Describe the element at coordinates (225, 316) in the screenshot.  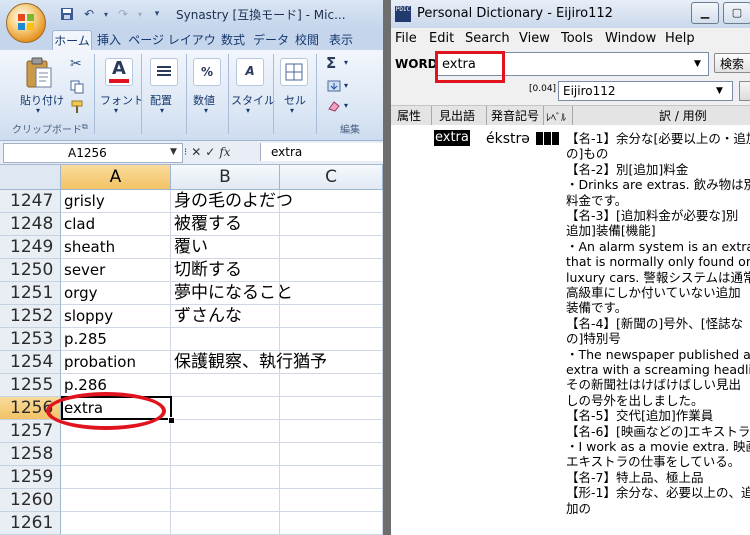
I see `cell-b: ずさんな` at that location.